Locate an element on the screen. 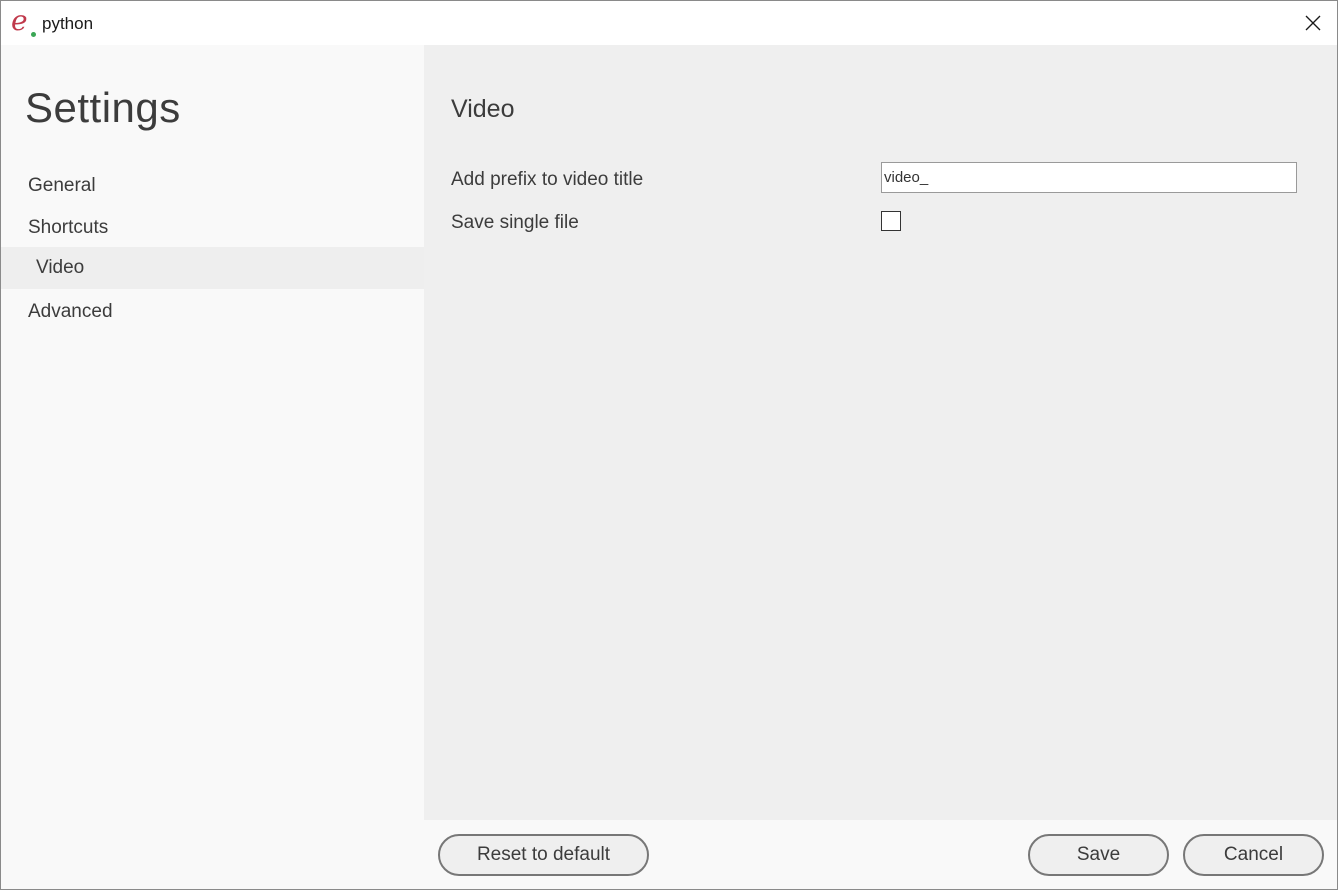 This screenshot has height=890, width=1338. title-bar: e python is located at coordinates (669, 23).